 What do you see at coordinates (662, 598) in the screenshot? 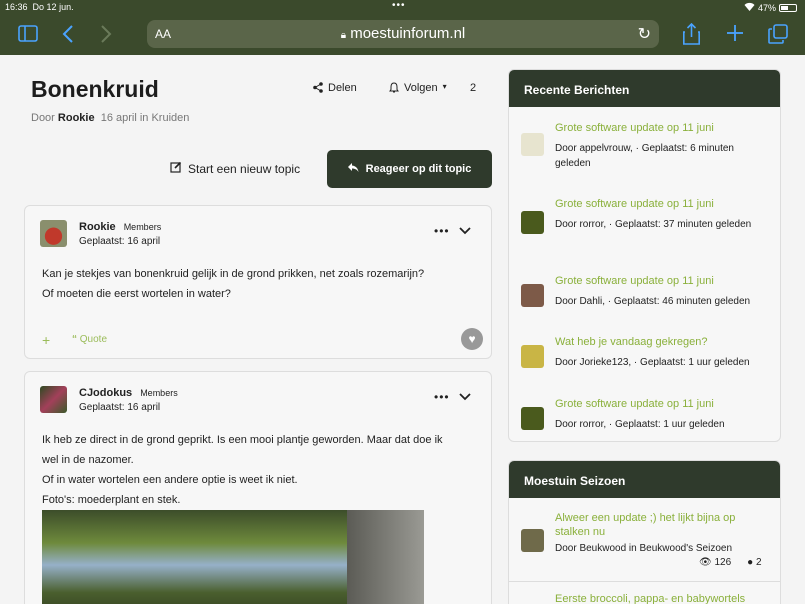
I see `item-title-link: Eerste broccoli, pappa- en babywortels` at bounding box center [662, 598].